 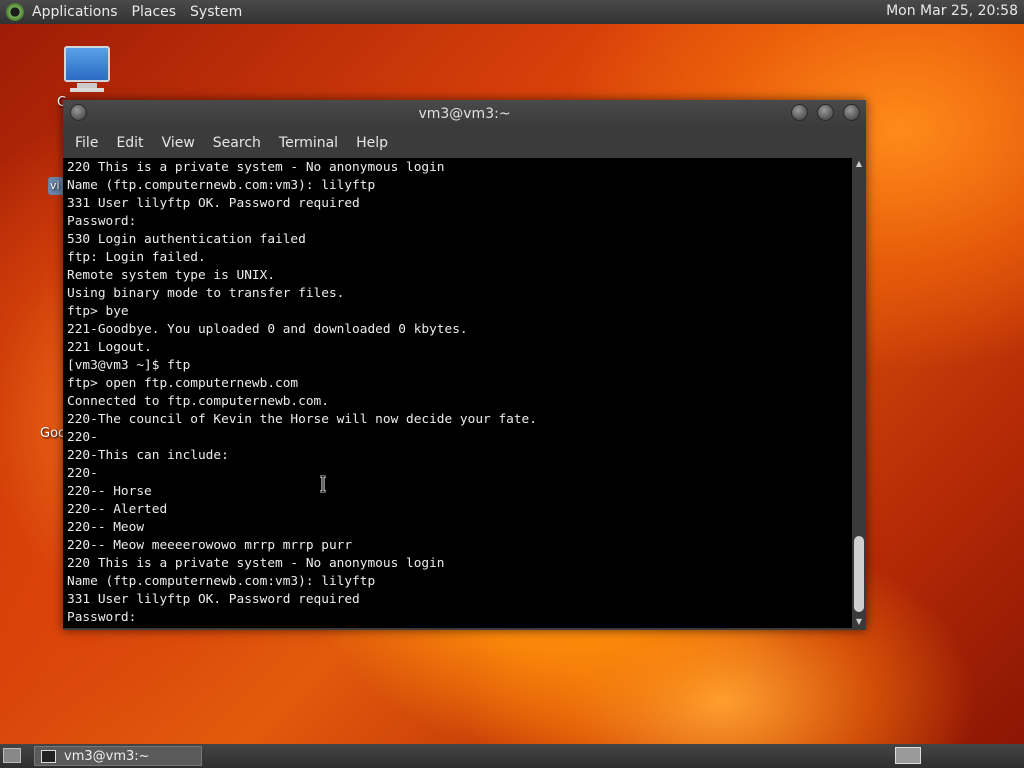 What do you see at coordinates (908, 755) in the screenshot?
I see `workspace-switcher-icon` at bounding box center [908, 755].